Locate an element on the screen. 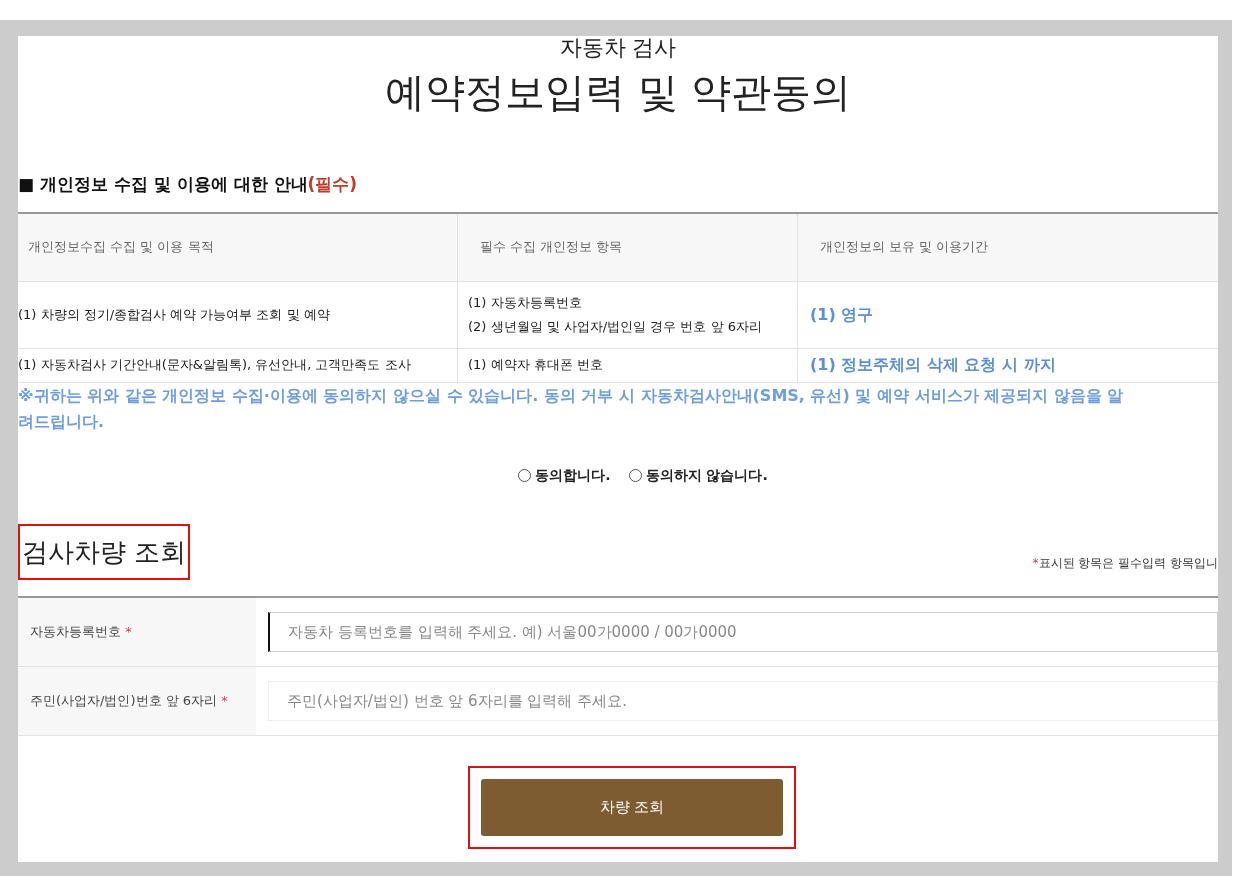 The height and width of the screenshot is (891, 1249). table-cell: (1) 정보주체의 삭제 요청 시 까지 is located at coordinates (1007, 365).